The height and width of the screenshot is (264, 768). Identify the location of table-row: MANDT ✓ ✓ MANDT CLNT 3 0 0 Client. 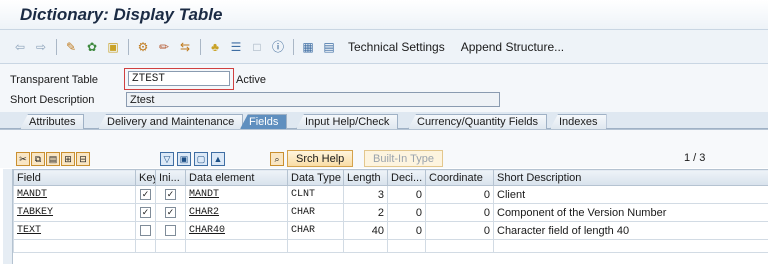
(390, 194).